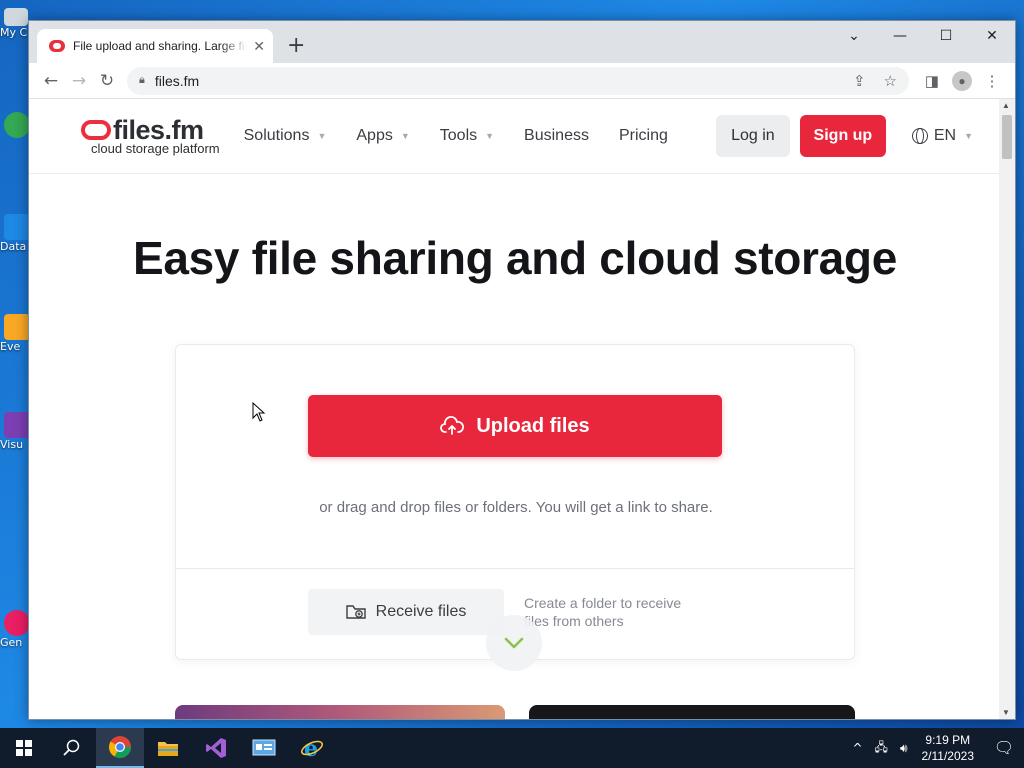 This screenshot has width=1024, height=768. I want to click on control-panel-icon, so click(264, 747).